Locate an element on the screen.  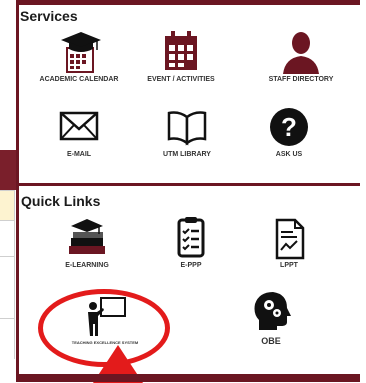
event-activities-link: EVENT / ACTIVITIES is located at coordinates (181, 57).